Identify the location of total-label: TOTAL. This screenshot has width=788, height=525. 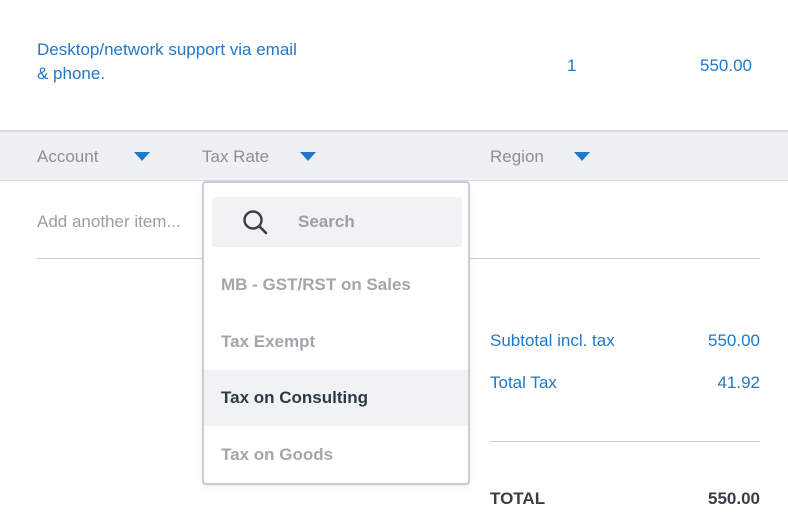
(518, 498).